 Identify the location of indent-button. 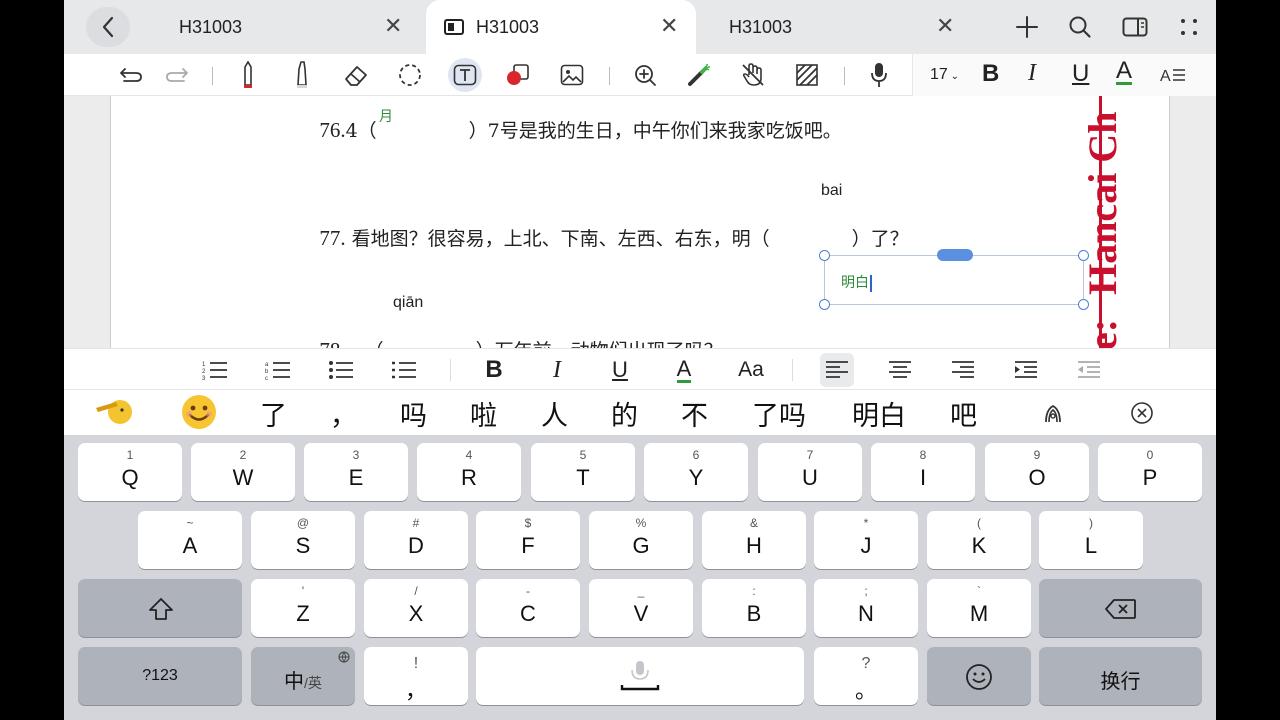
(1026, 370).